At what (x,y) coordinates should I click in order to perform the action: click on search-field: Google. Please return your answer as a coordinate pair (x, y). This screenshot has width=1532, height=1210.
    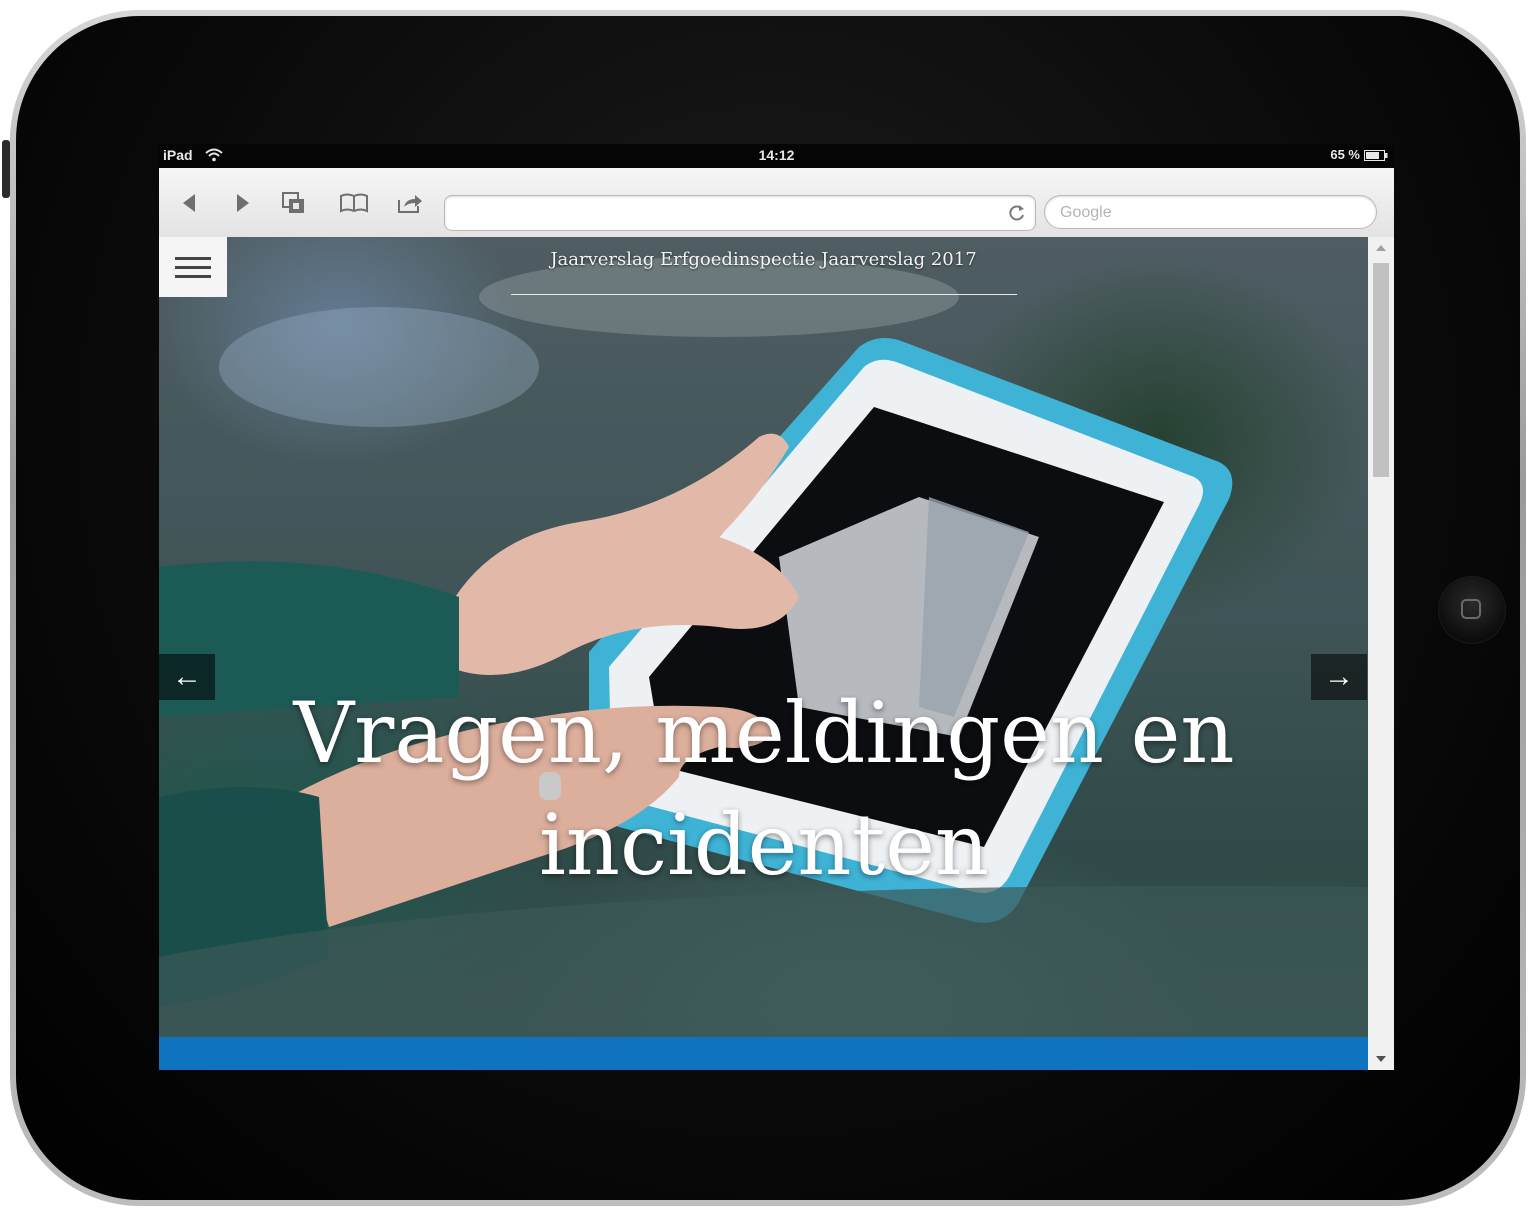
    Looking at the image, I should click on (1210, 212).